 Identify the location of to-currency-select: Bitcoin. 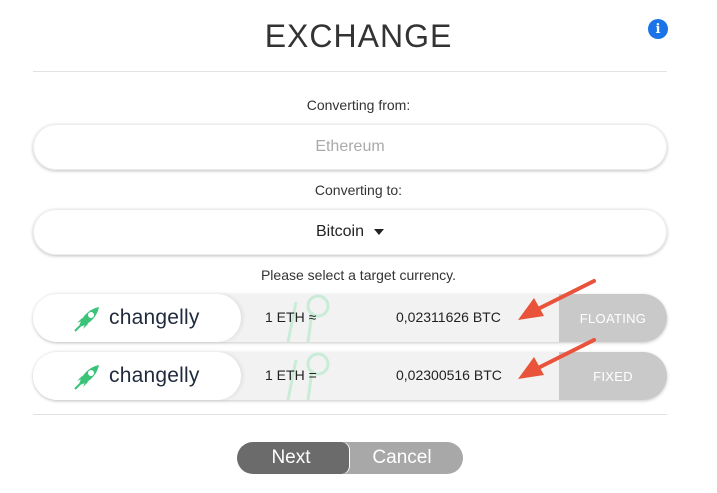
(350, 232).